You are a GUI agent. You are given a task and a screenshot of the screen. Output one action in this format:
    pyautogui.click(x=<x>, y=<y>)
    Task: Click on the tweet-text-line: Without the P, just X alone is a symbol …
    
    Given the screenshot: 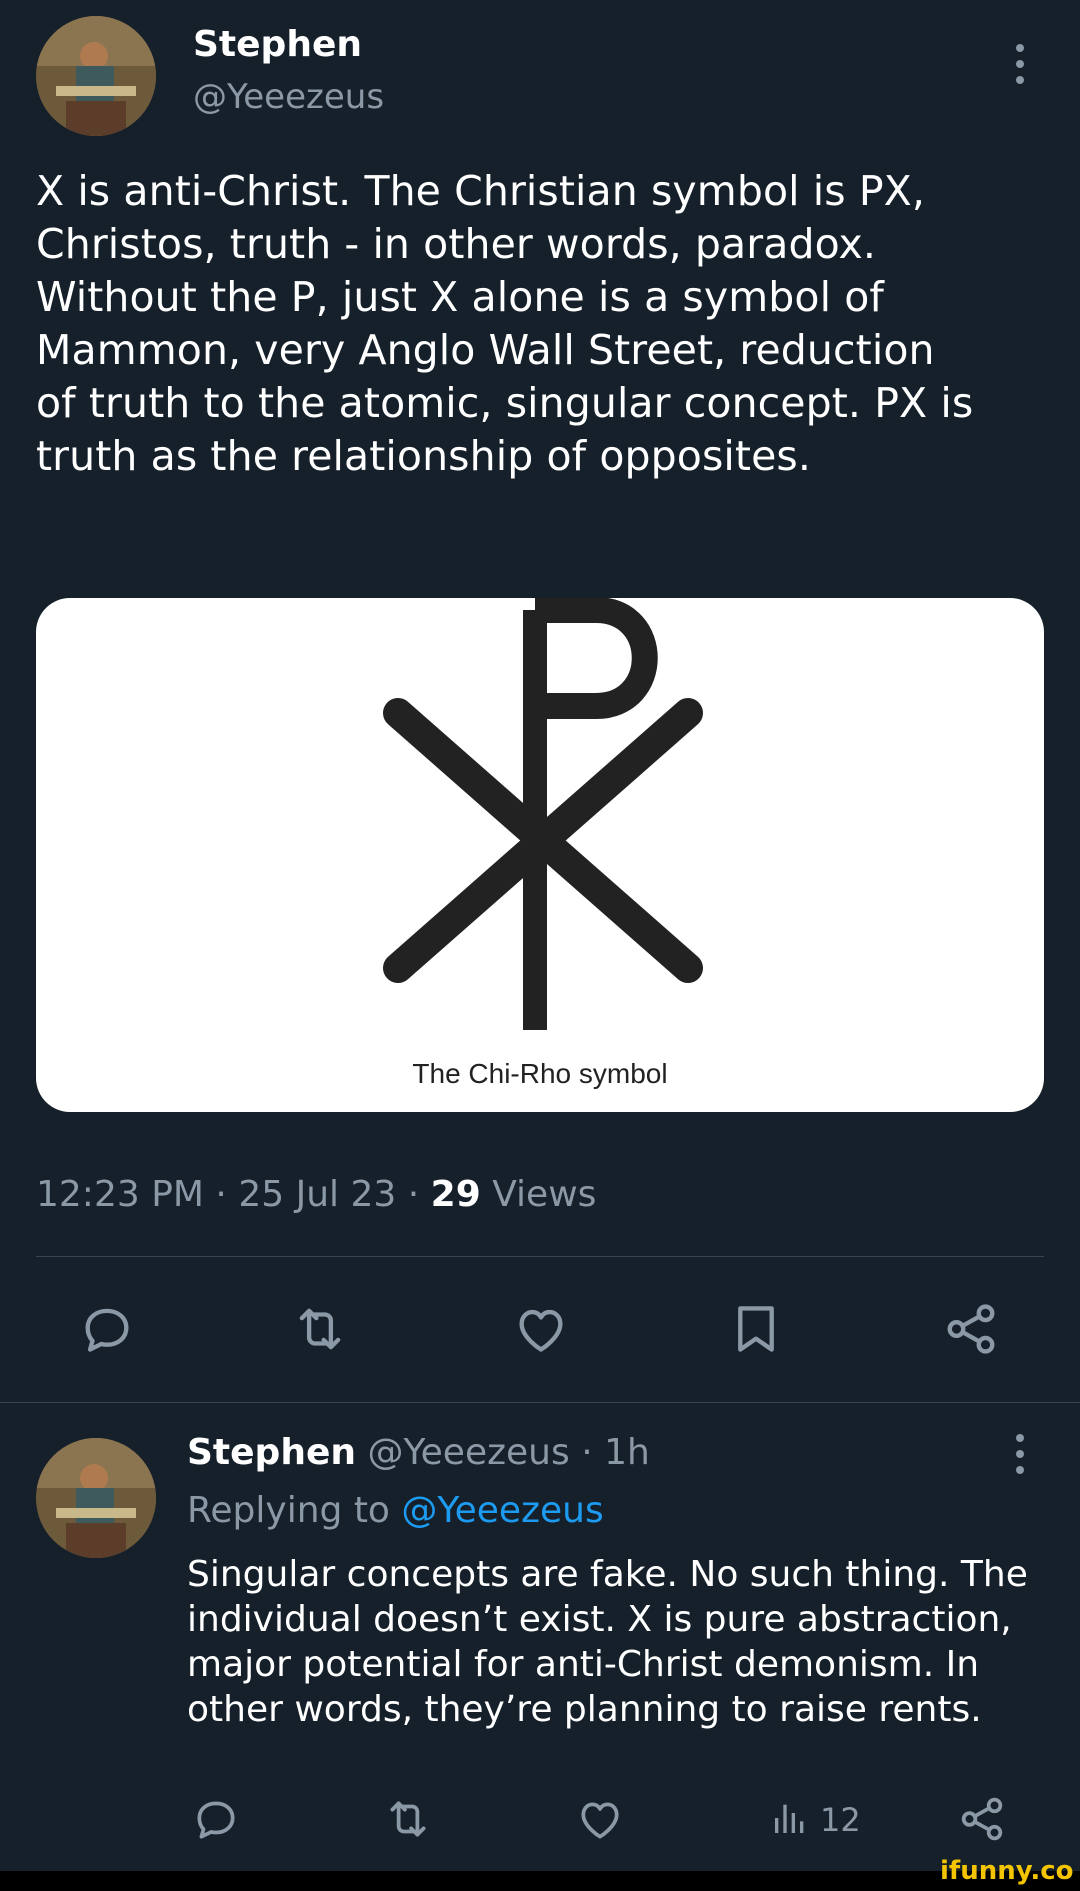 What is the action you would take?
    pyautogui.click(x=460, y=297)
    